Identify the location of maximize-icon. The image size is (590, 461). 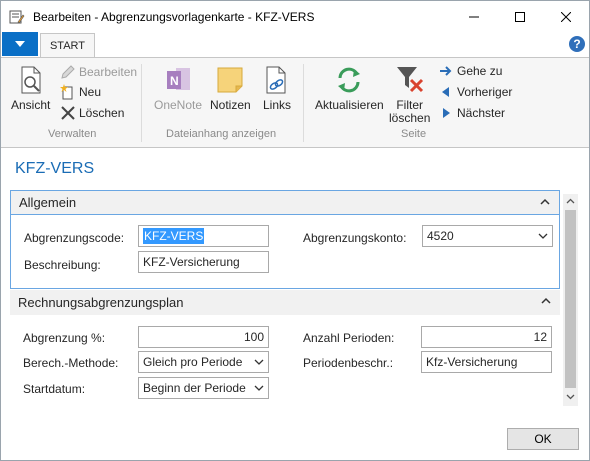
(520, 16).